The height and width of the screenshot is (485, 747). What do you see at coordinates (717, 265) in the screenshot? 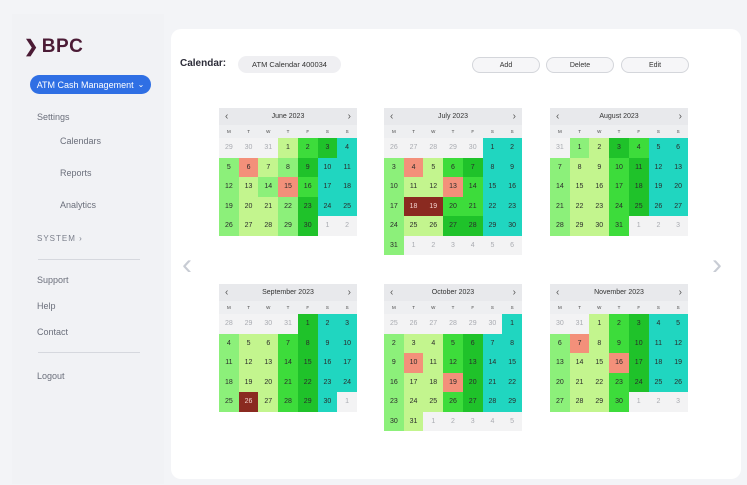
I see `next-page-arrow-icon: ›` at bounding box center [717, 265].